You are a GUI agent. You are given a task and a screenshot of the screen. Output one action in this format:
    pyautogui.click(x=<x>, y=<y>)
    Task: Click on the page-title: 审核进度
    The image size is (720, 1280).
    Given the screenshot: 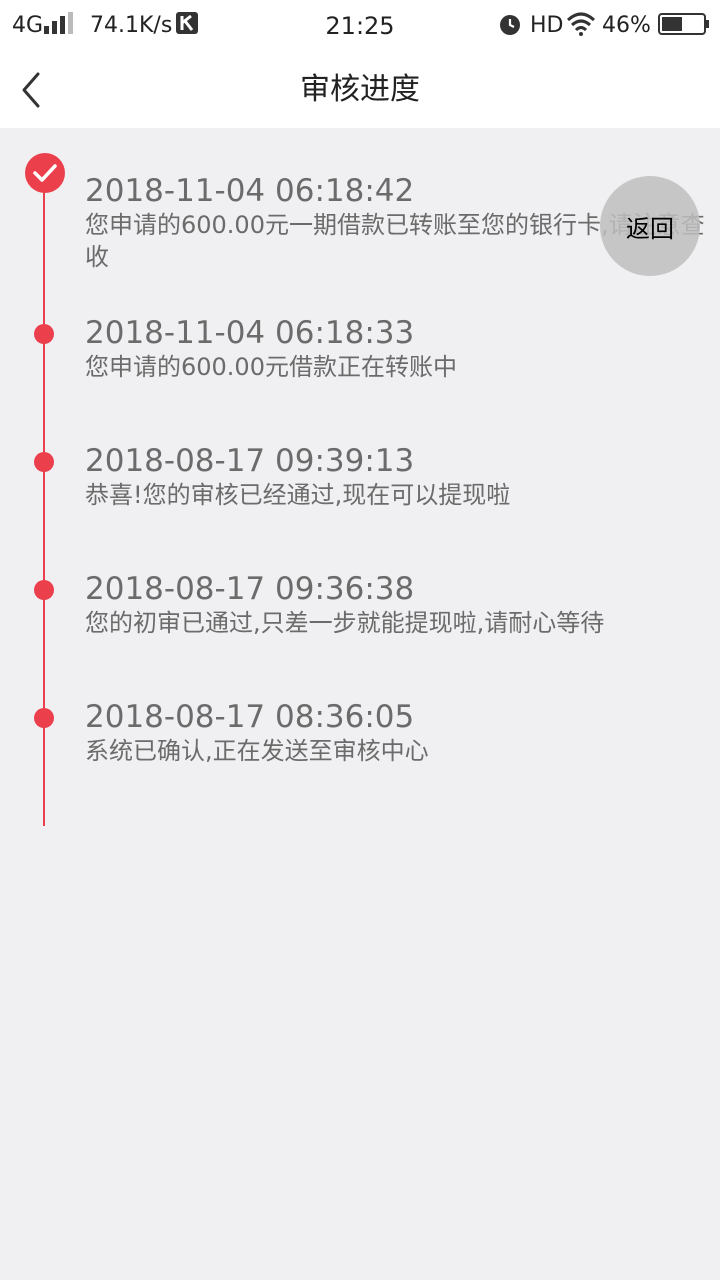 What is the action you would take?
    pyautogui.click(x=360, y=89)
    